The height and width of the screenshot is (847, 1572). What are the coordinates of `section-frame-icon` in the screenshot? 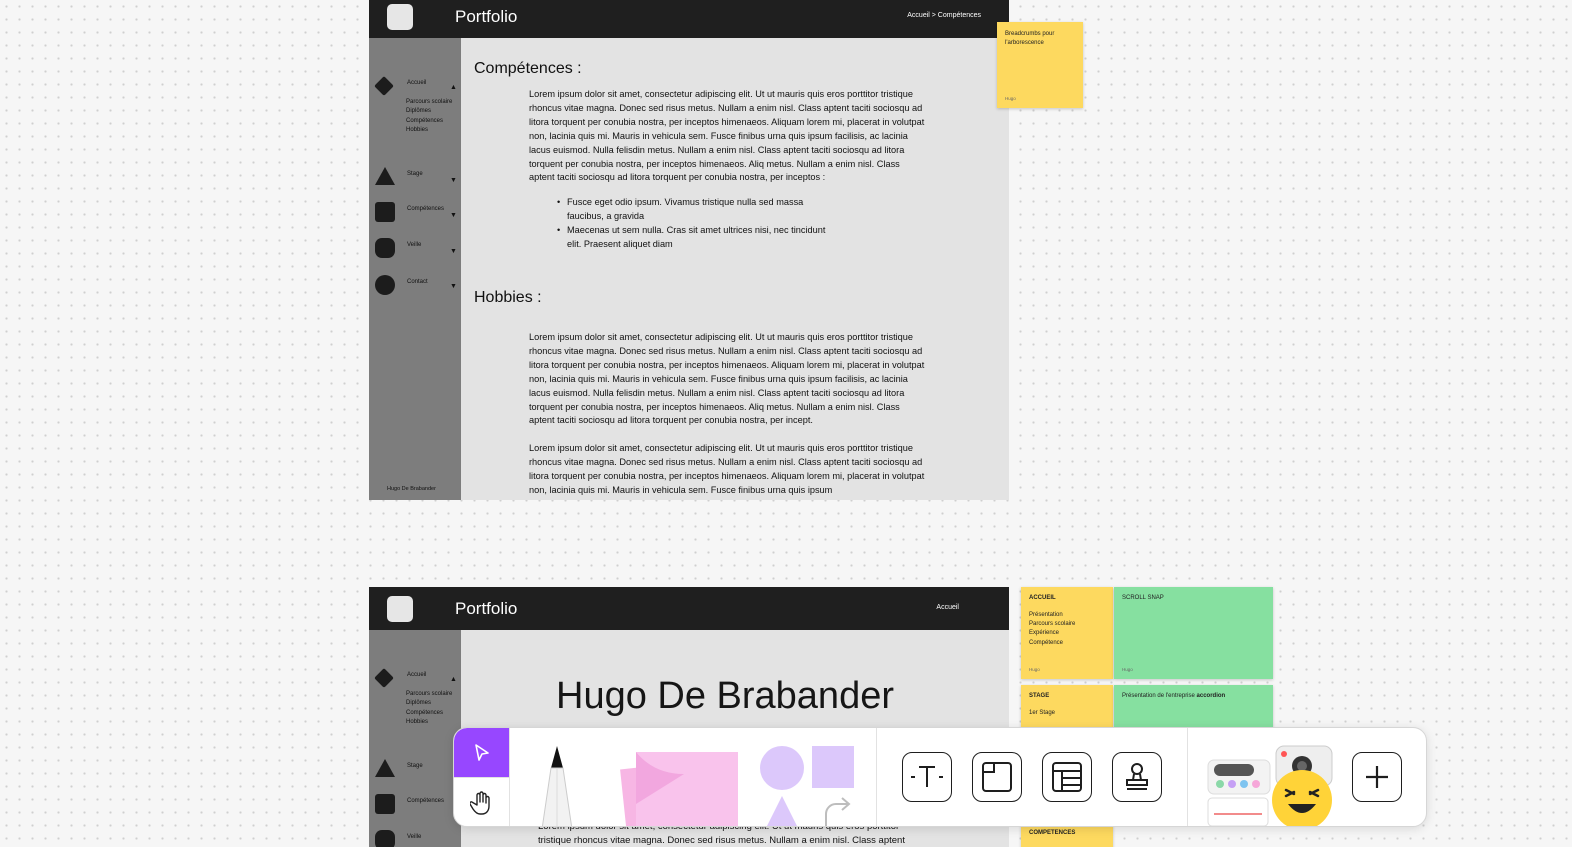 It's located at (997, 777).